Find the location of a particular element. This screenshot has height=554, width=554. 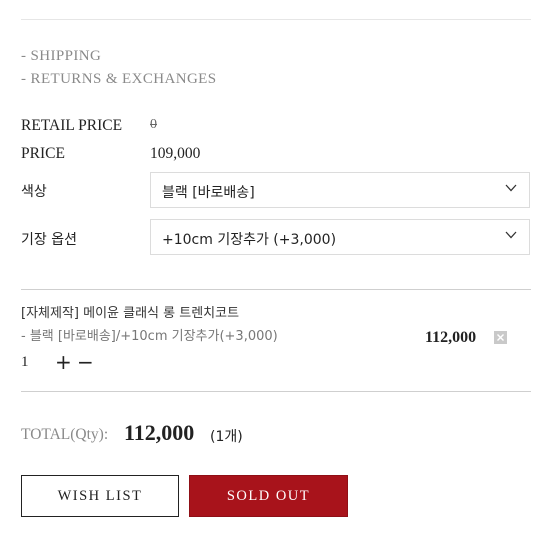

color-select: 블랙 [바로배송] is located at coordinates (340, 190).